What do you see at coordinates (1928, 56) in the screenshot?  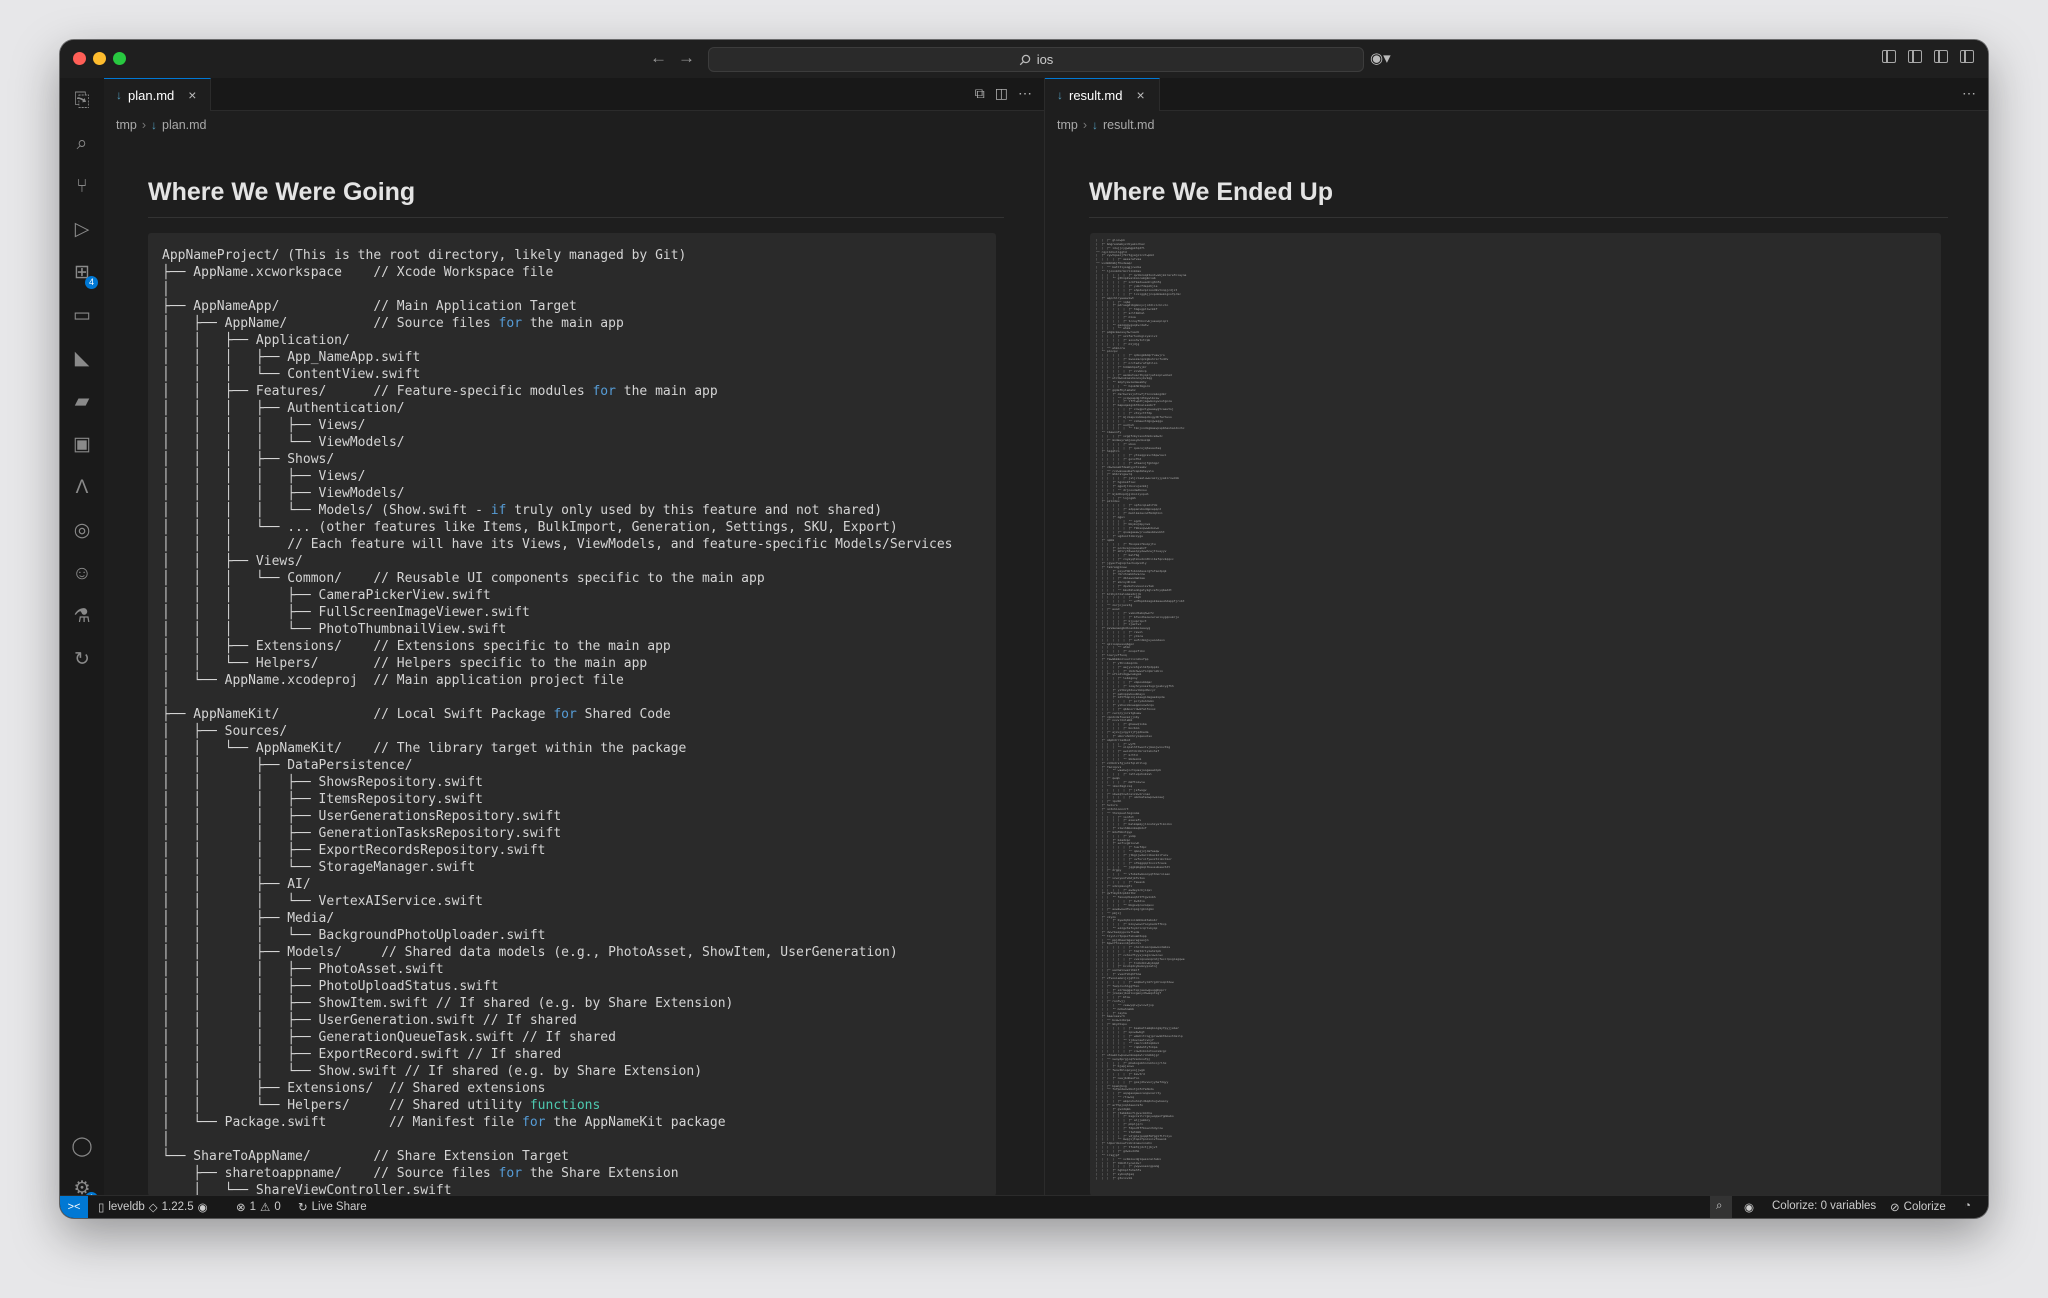 I see `layout-controls` at bounding box center [1928, 56].